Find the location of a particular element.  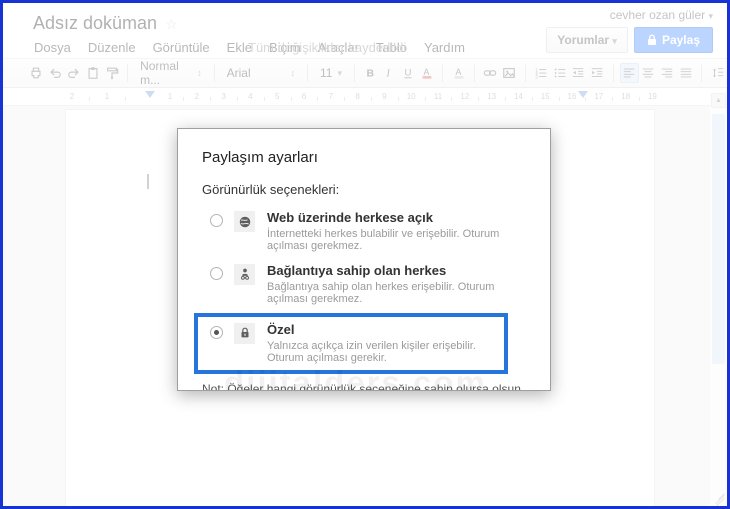

option-label: Web üzerinde herkese açık is located at coordinates (350, 217).